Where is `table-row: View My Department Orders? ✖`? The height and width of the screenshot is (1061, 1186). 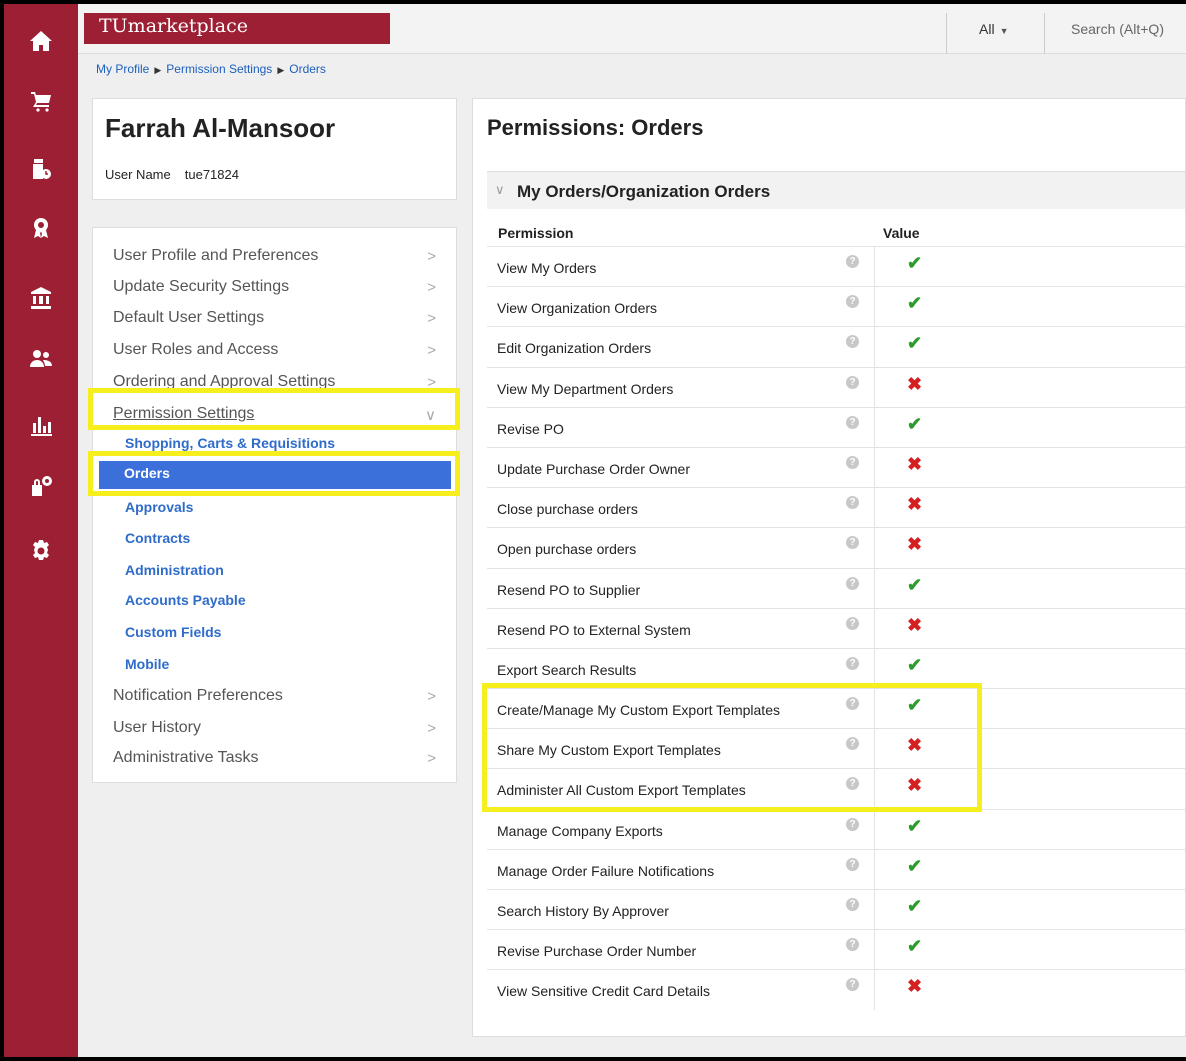 table-row: View My Department Orders? ✖ is located at coordinates (836, 386).